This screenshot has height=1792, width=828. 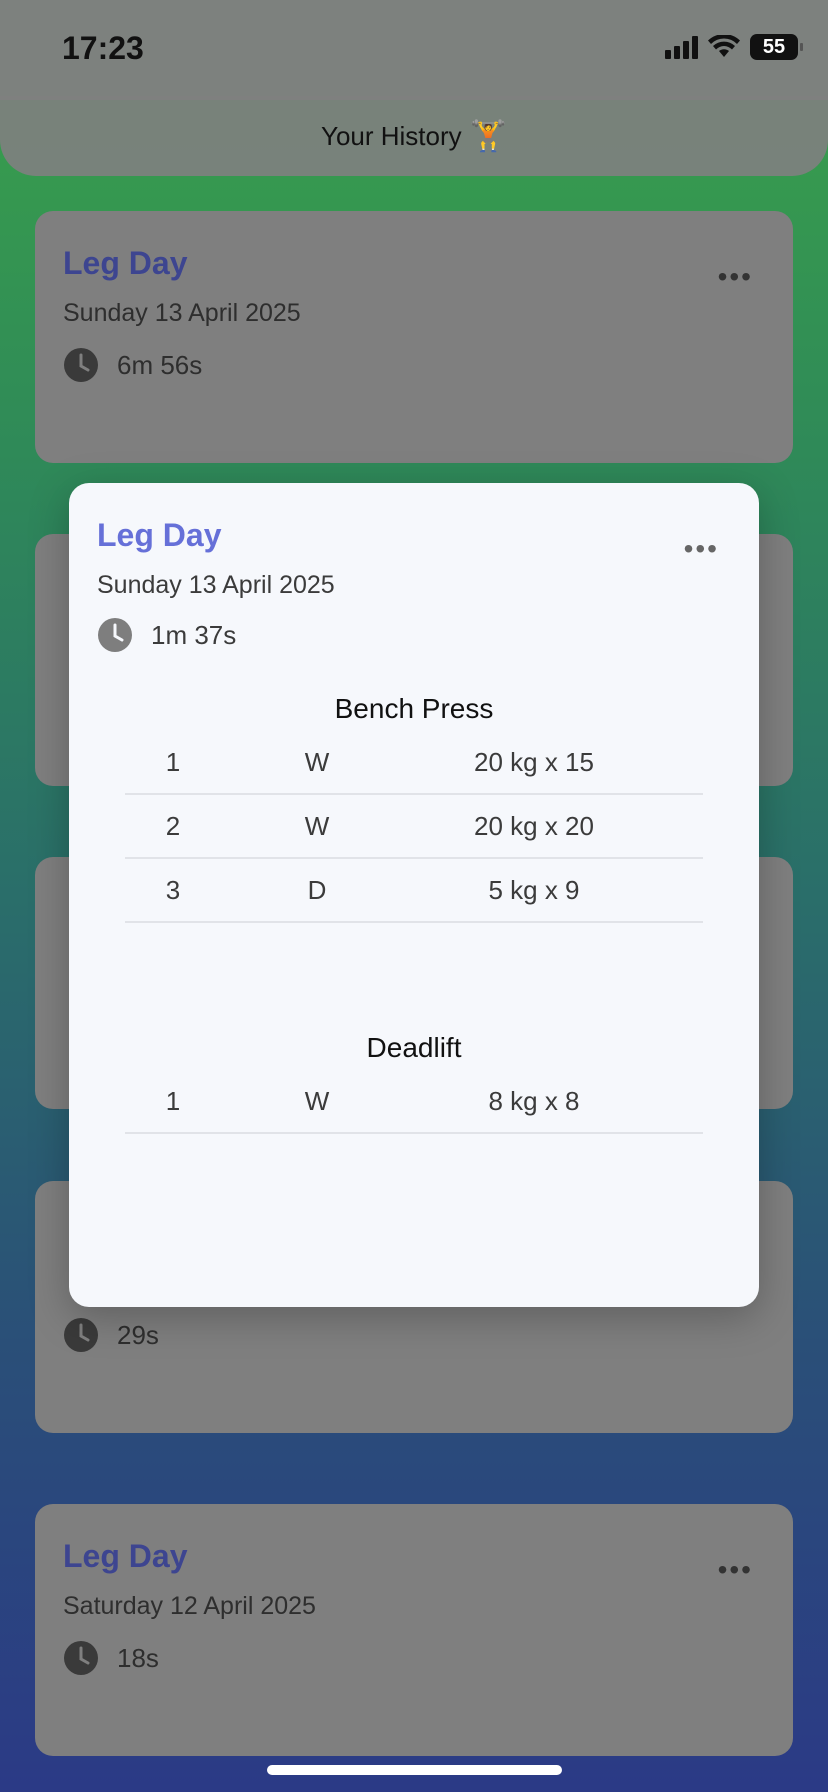 I want to click on history-header: Your History 🏋️, so click(x=414, y=136).